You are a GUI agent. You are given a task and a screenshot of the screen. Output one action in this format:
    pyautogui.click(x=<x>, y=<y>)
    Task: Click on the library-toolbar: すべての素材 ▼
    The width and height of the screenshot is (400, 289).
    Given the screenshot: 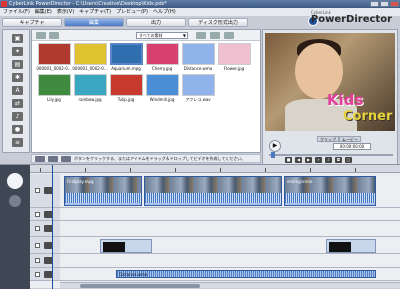 What is the action you would take?
    pyautogui.click(x=146, y=35)
    